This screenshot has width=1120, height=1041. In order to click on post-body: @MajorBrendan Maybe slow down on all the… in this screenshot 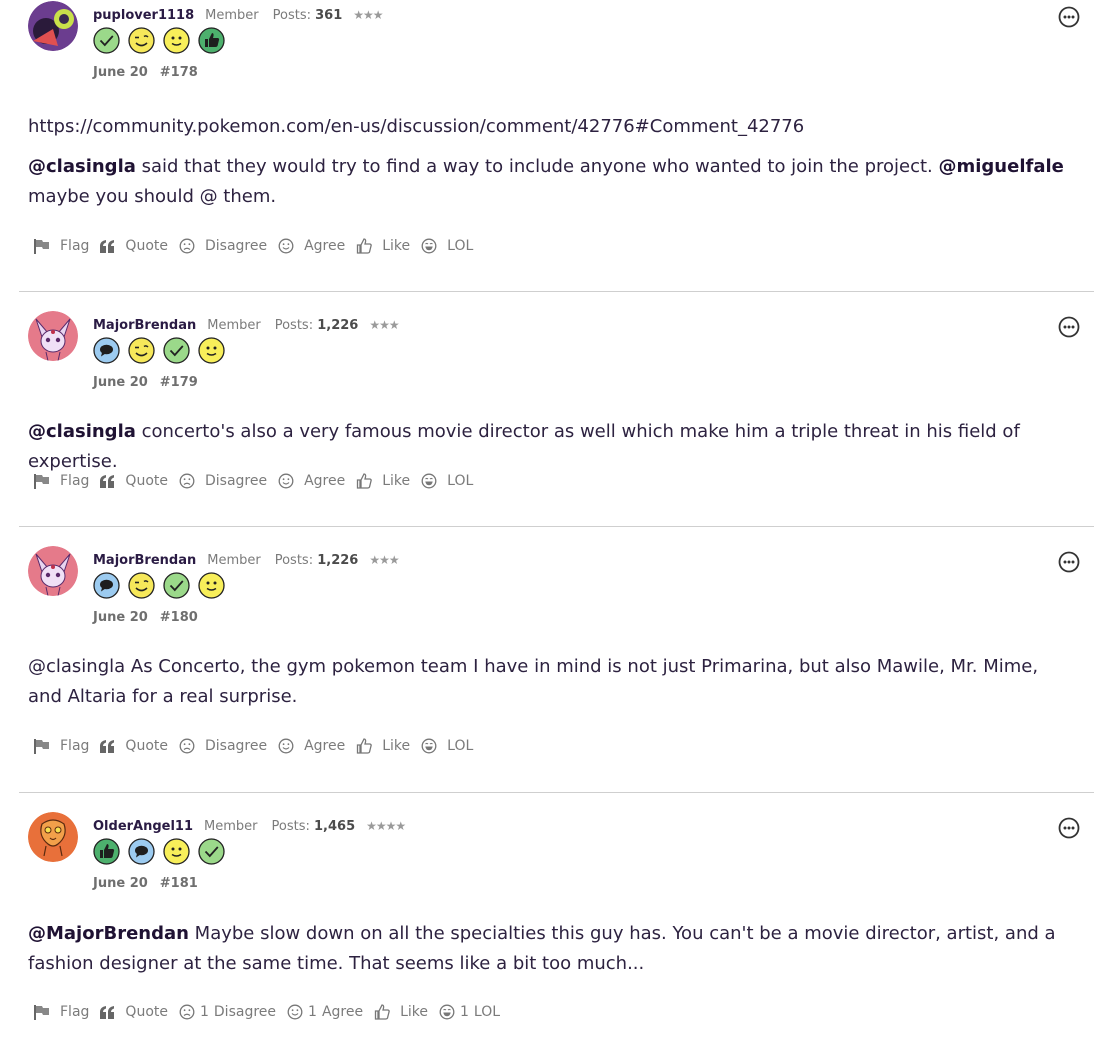, I will do `click(549, 949)`.